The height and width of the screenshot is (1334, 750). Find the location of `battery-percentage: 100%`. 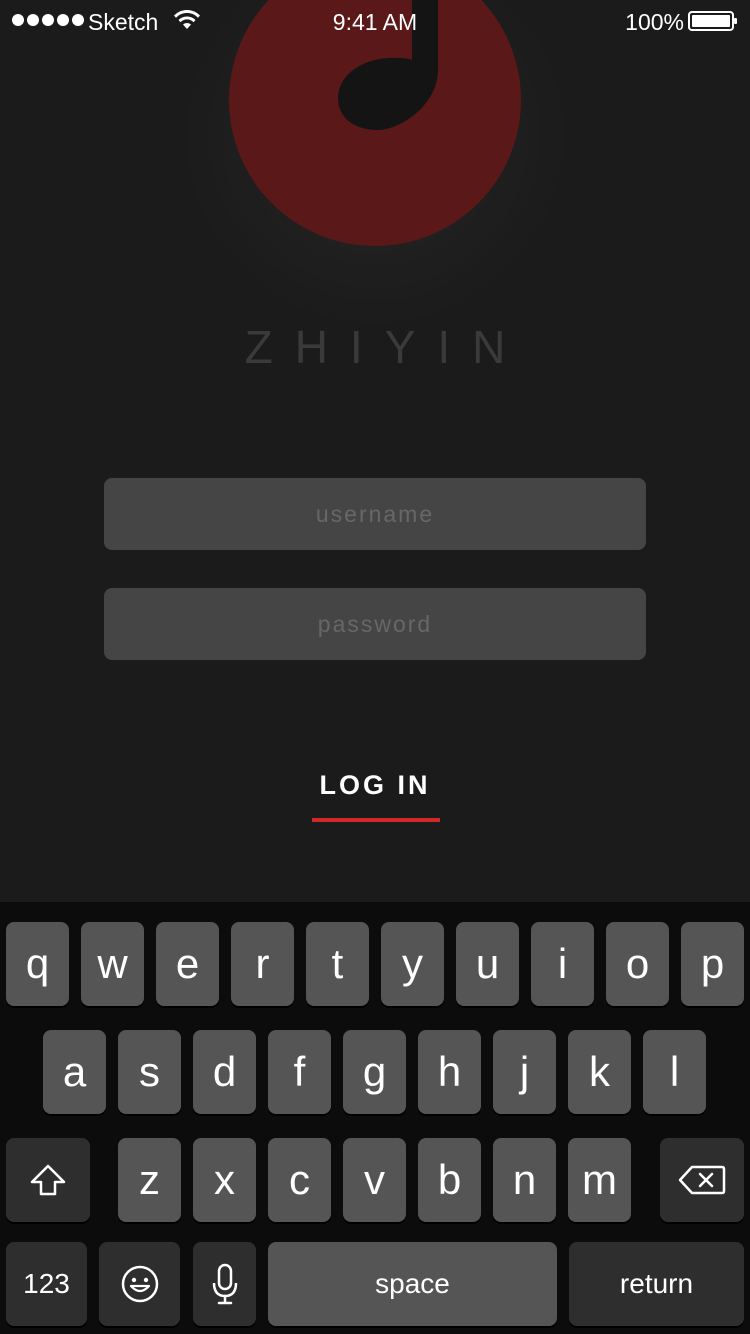

battery-percentage: 100% is located at coordinates (654, 22).